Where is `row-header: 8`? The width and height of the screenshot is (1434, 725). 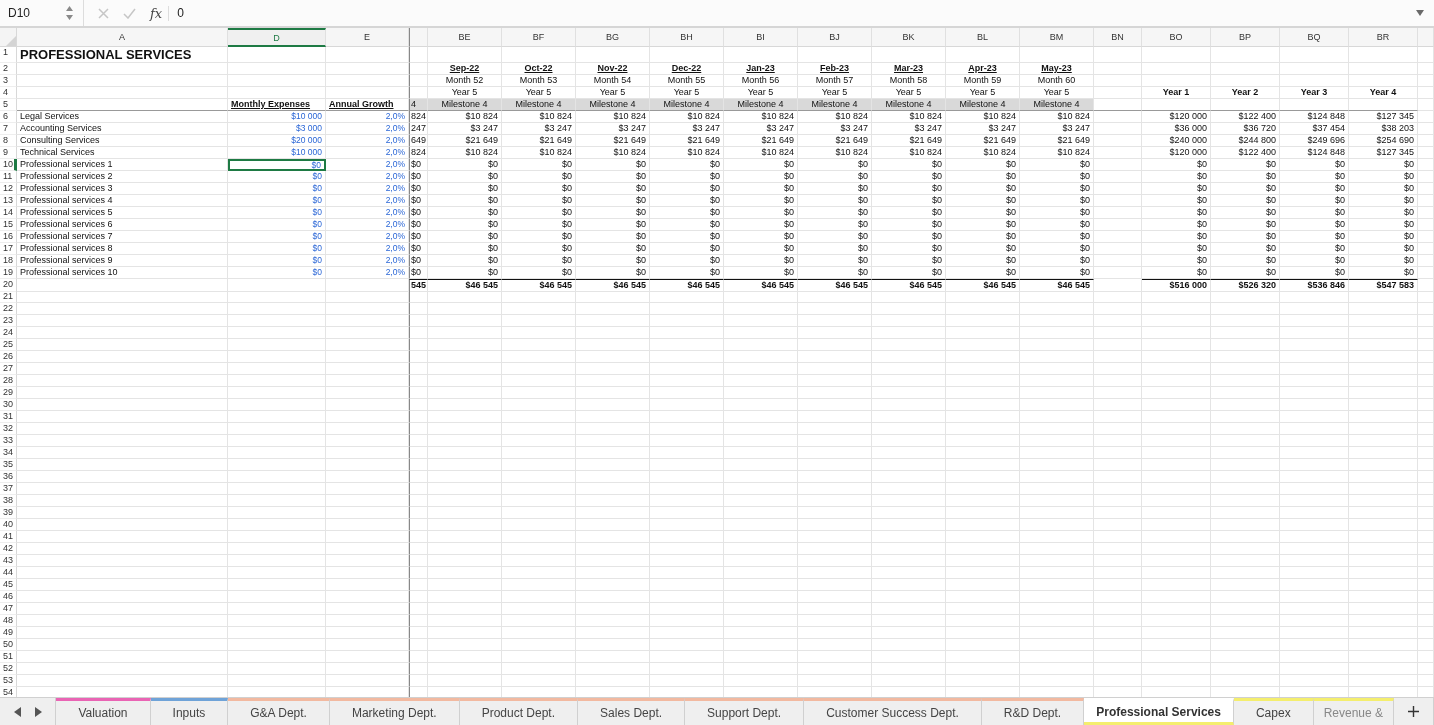
row-header: 8 is located at coordinates (8, 141).